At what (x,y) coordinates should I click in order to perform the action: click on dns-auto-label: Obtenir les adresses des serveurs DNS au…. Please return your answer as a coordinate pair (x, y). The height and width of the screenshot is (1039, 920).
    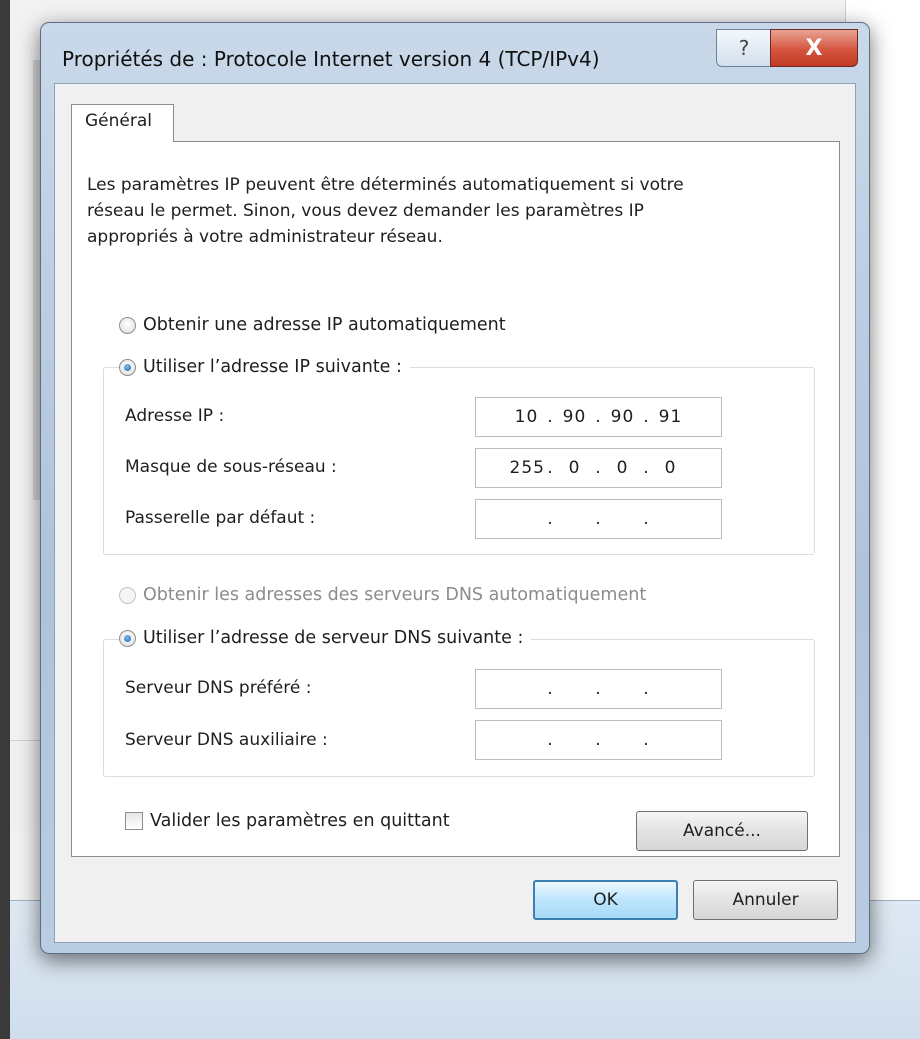
    Looking at the image, I should click on (395, 595).